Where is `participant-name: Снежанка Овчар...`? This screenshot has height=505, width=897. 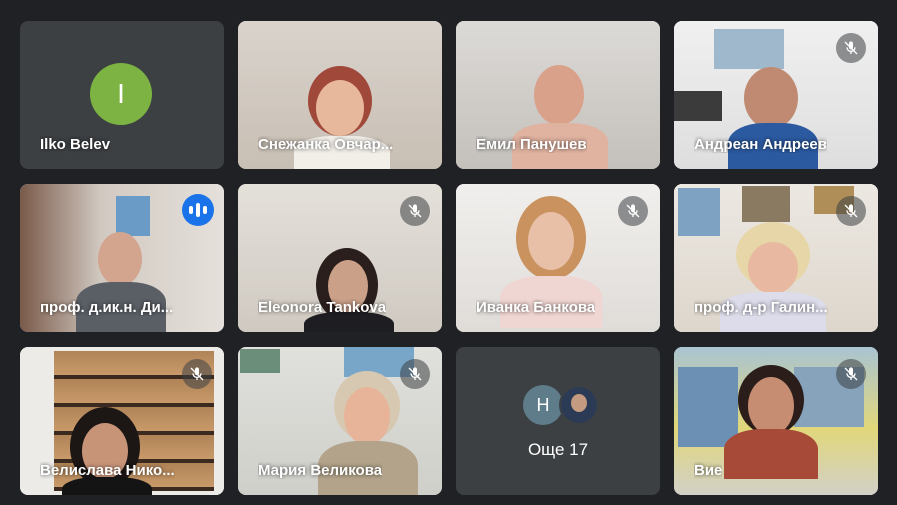 participant-name: Снежанка Овчар... is located at coordinates (326, 144).